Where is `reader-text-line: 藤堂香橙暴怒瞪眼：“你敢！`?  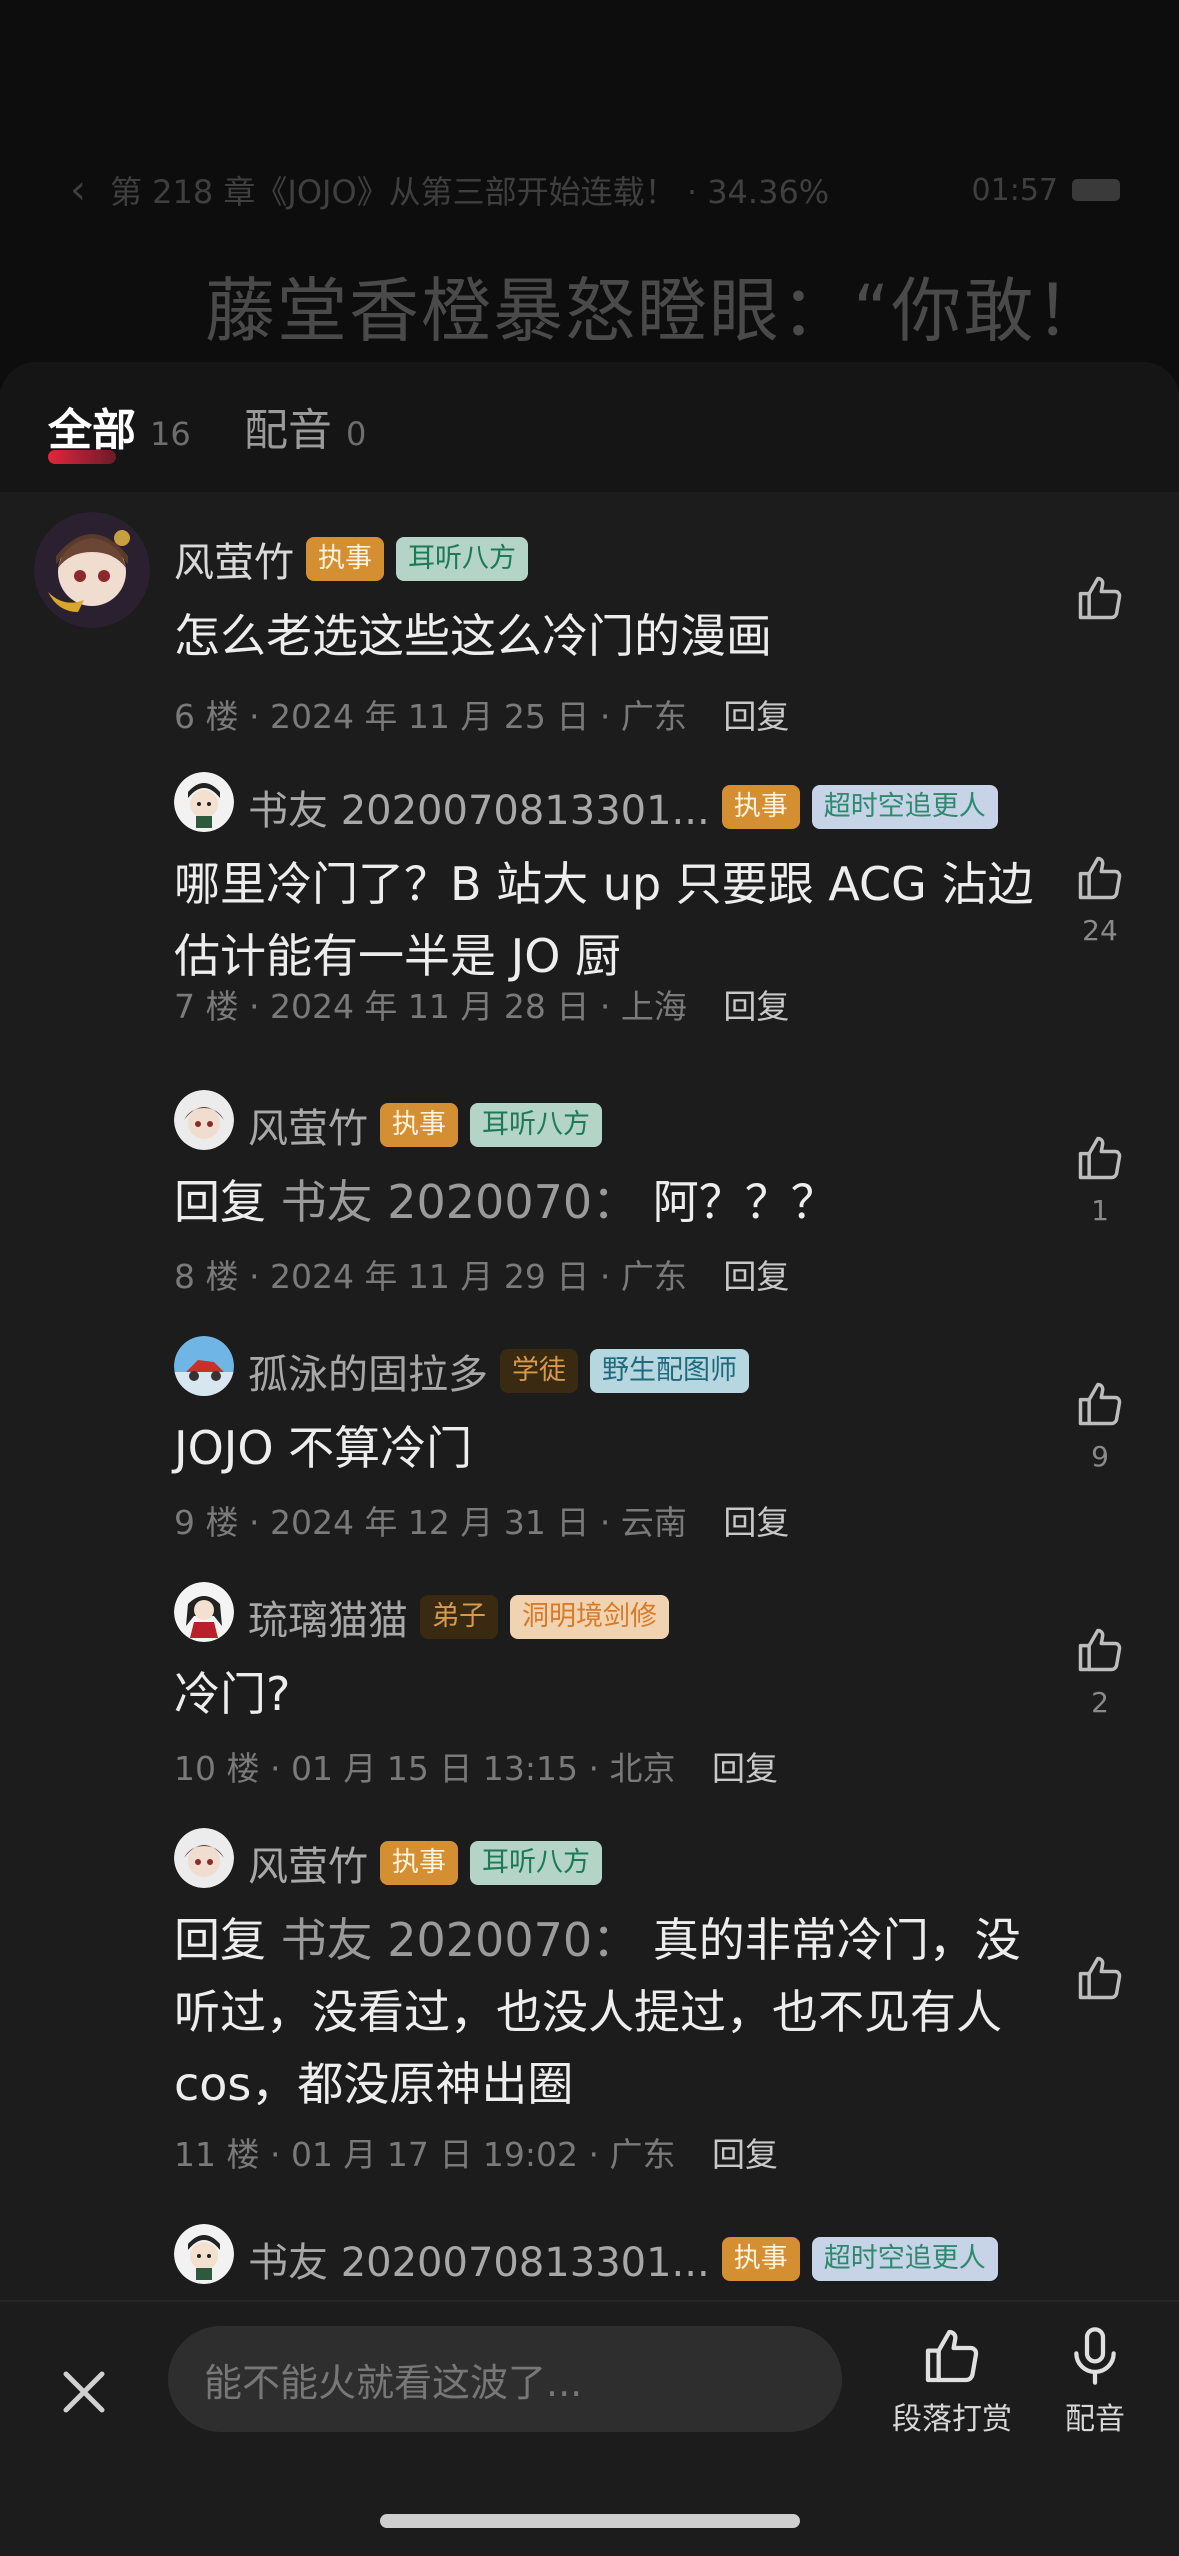 reader-text-line: 藤堂香橙暴怒瞪眼：“你敢！ is located at coordinates (656, 311).